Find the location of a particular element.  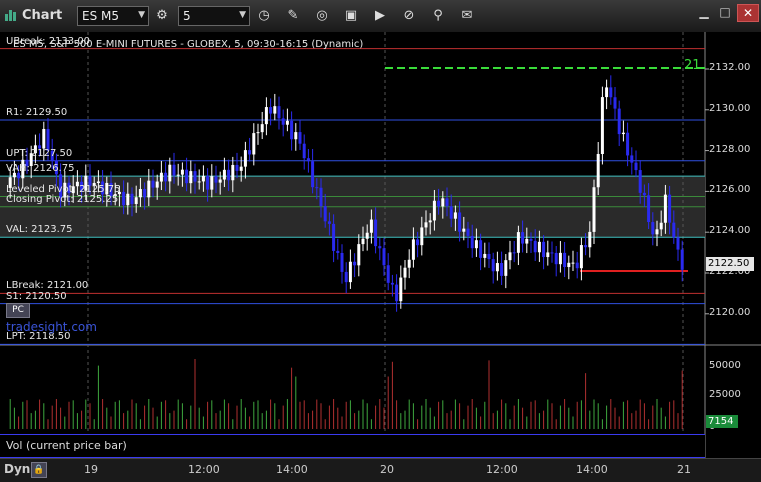

level-label-0: UBreak: 2133.00 is located at coordinates (48, 41).